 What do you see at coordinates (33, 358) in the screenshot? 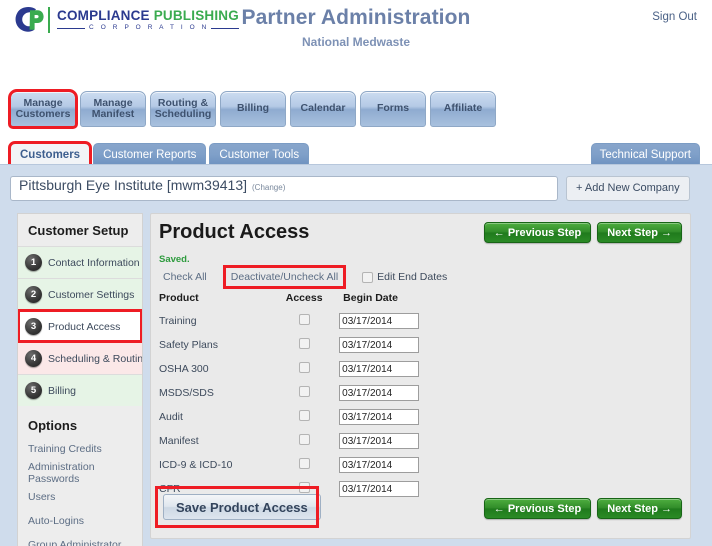
I see `step-number-badge: 4` at bounding box center [33, 358].